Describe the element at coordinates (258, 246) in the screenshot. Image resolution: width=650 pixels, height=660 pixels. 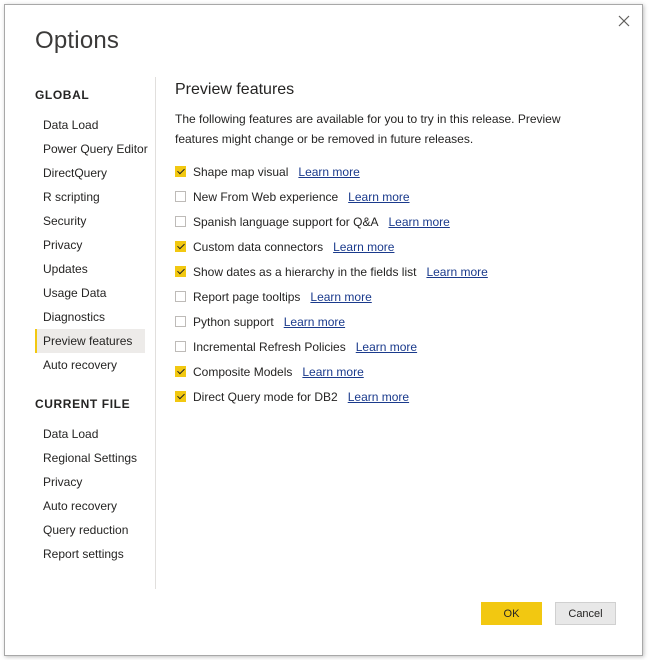
I see `feature-label: Custom data connectors` at that location.